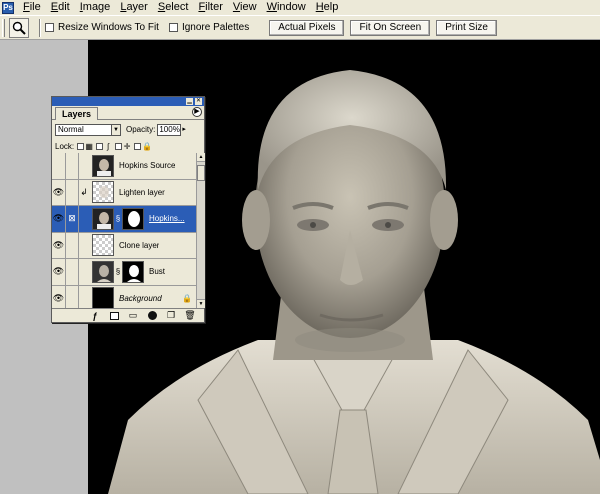 This screenshot has height=494, width=600. What do you see at coordinates (201, 173) in the screenshot?
I see `scrollbar-thumb` at bounding box center [201, 173].